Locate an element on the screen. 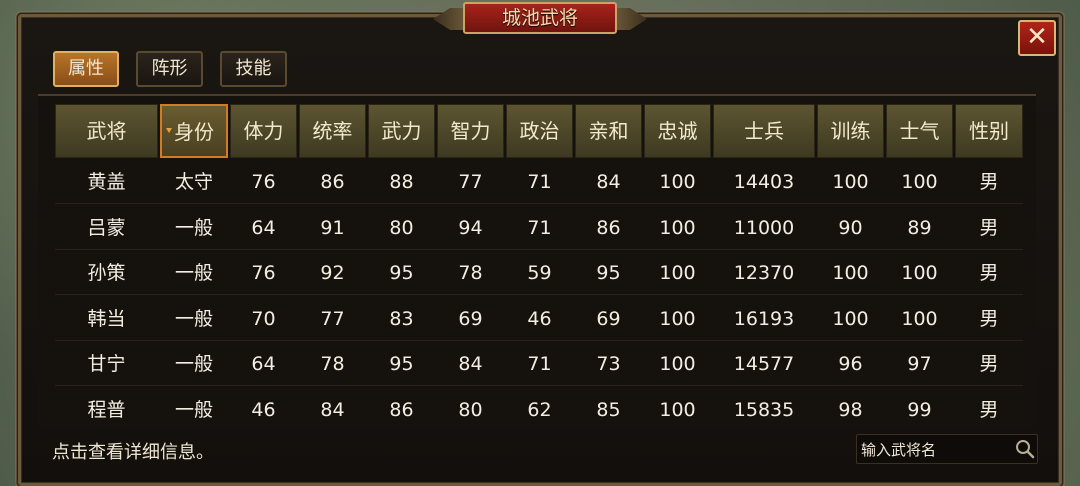  cell-identity: 太守 is located at coordinates (193, 182).